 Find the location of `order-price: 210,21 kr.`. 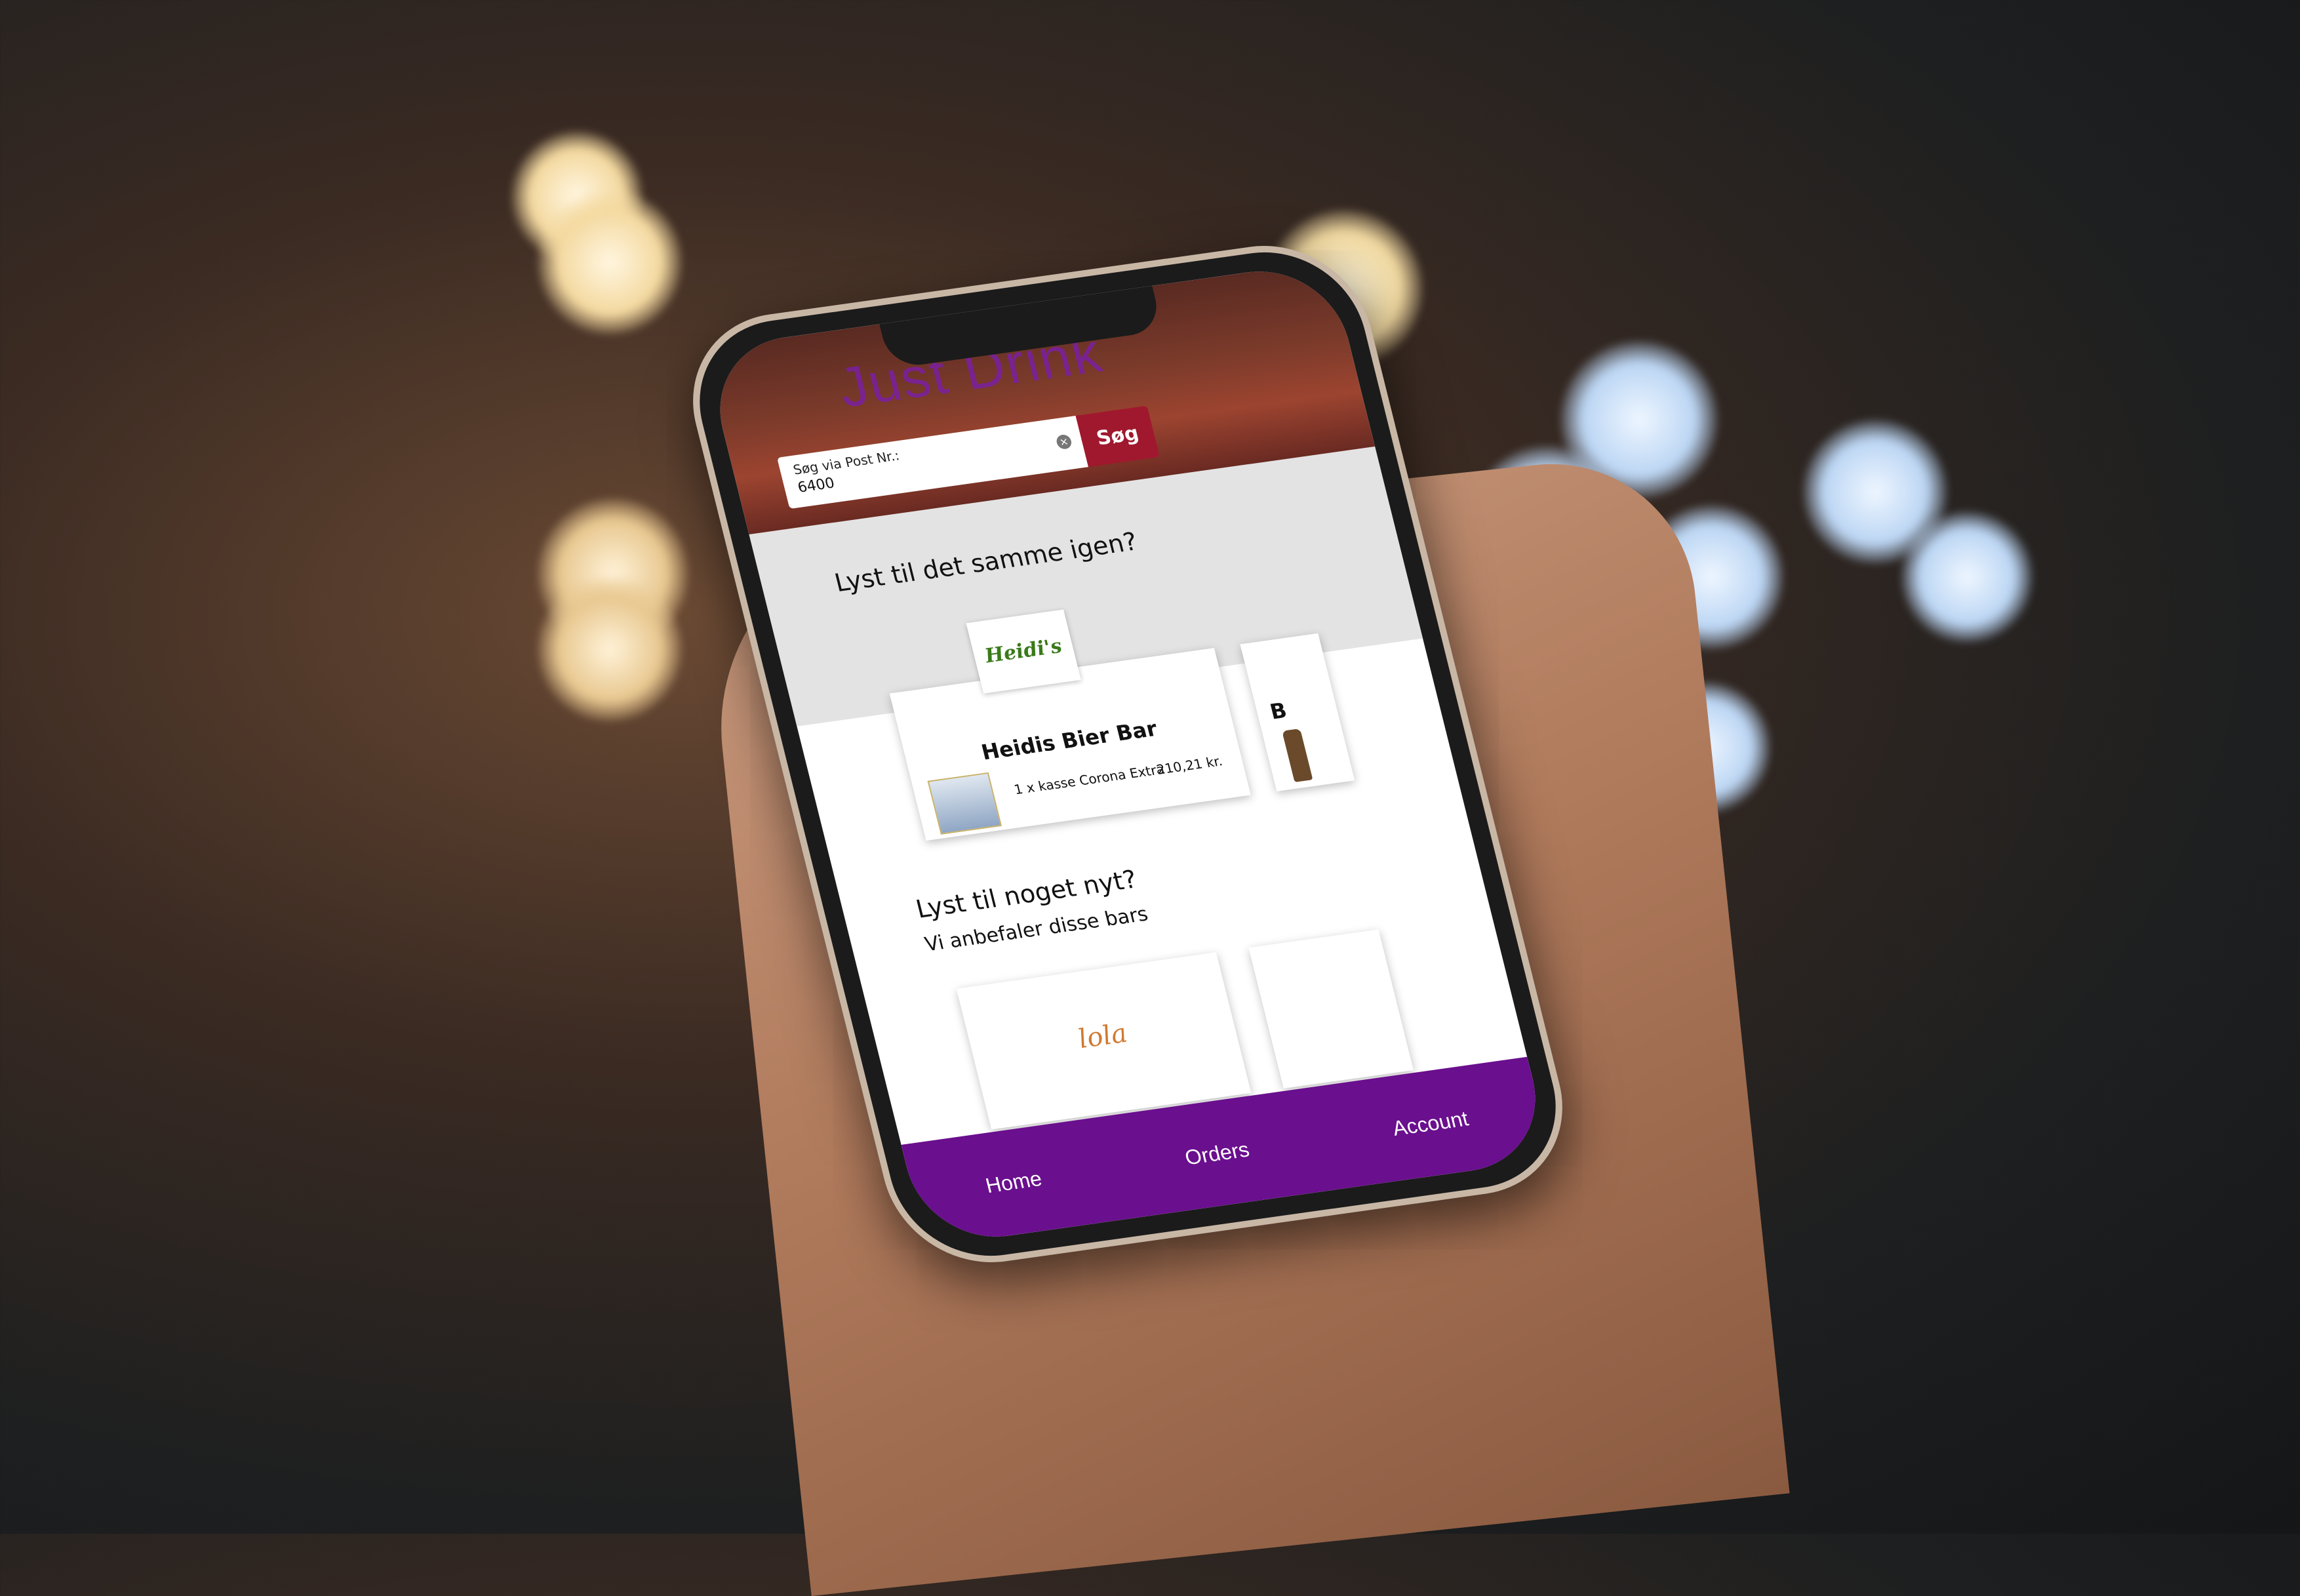

order-price: 210,21 kr. is located at coordinates (1189, 765).